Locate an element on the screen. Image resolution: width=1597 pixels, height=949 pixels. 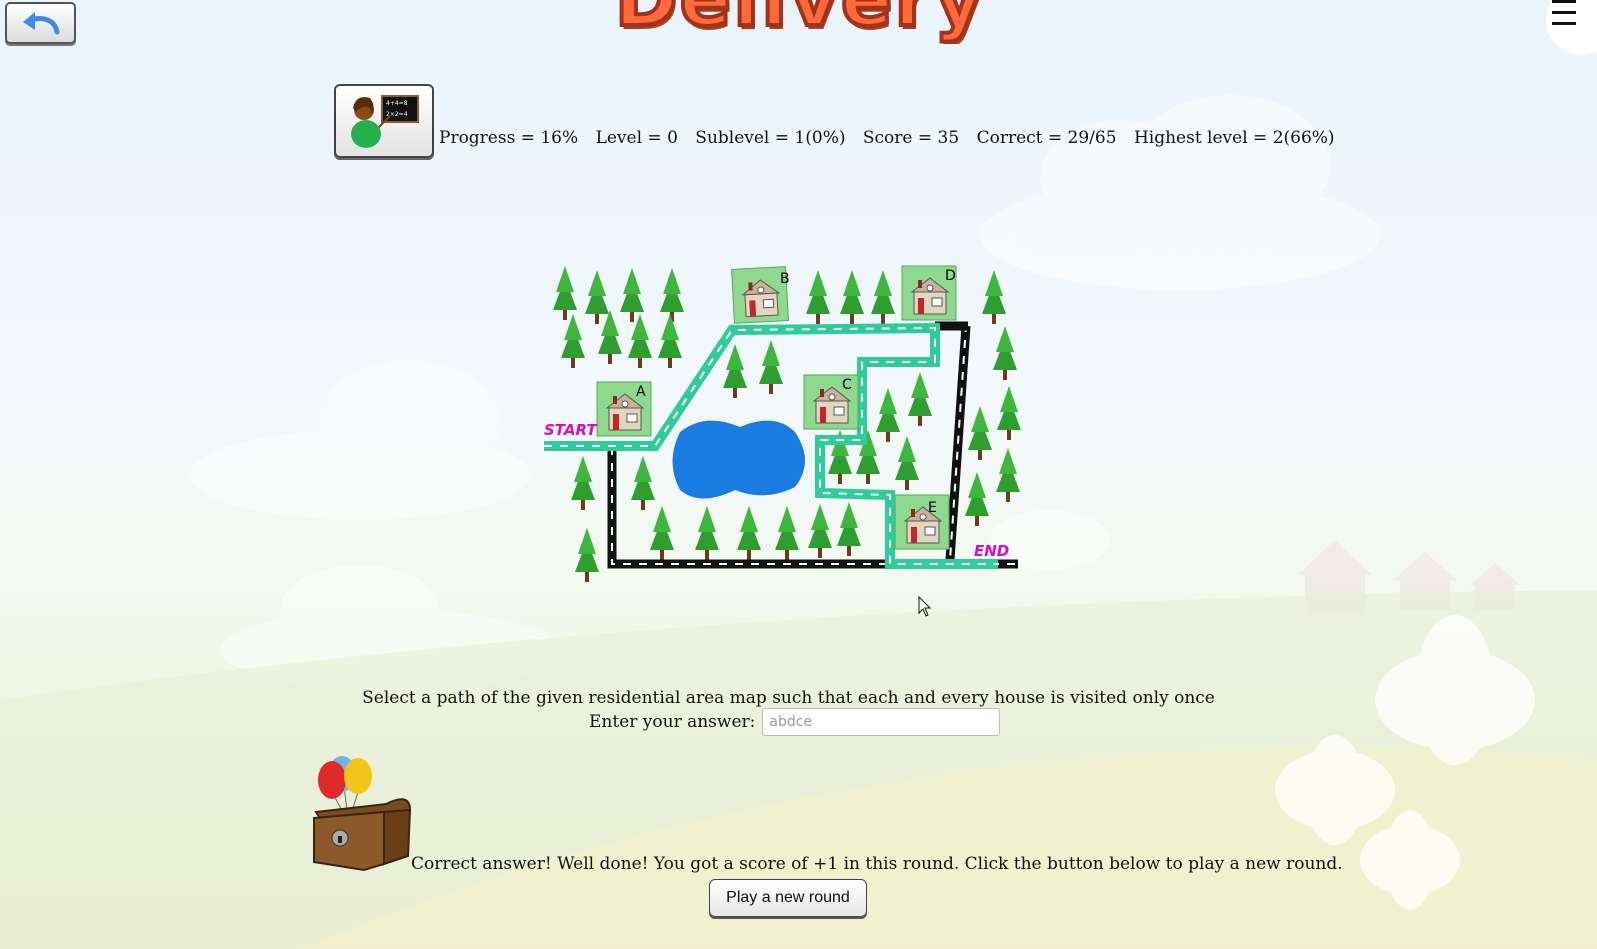
residential-map: A B C D E START END is located at coordinates (782, 423).